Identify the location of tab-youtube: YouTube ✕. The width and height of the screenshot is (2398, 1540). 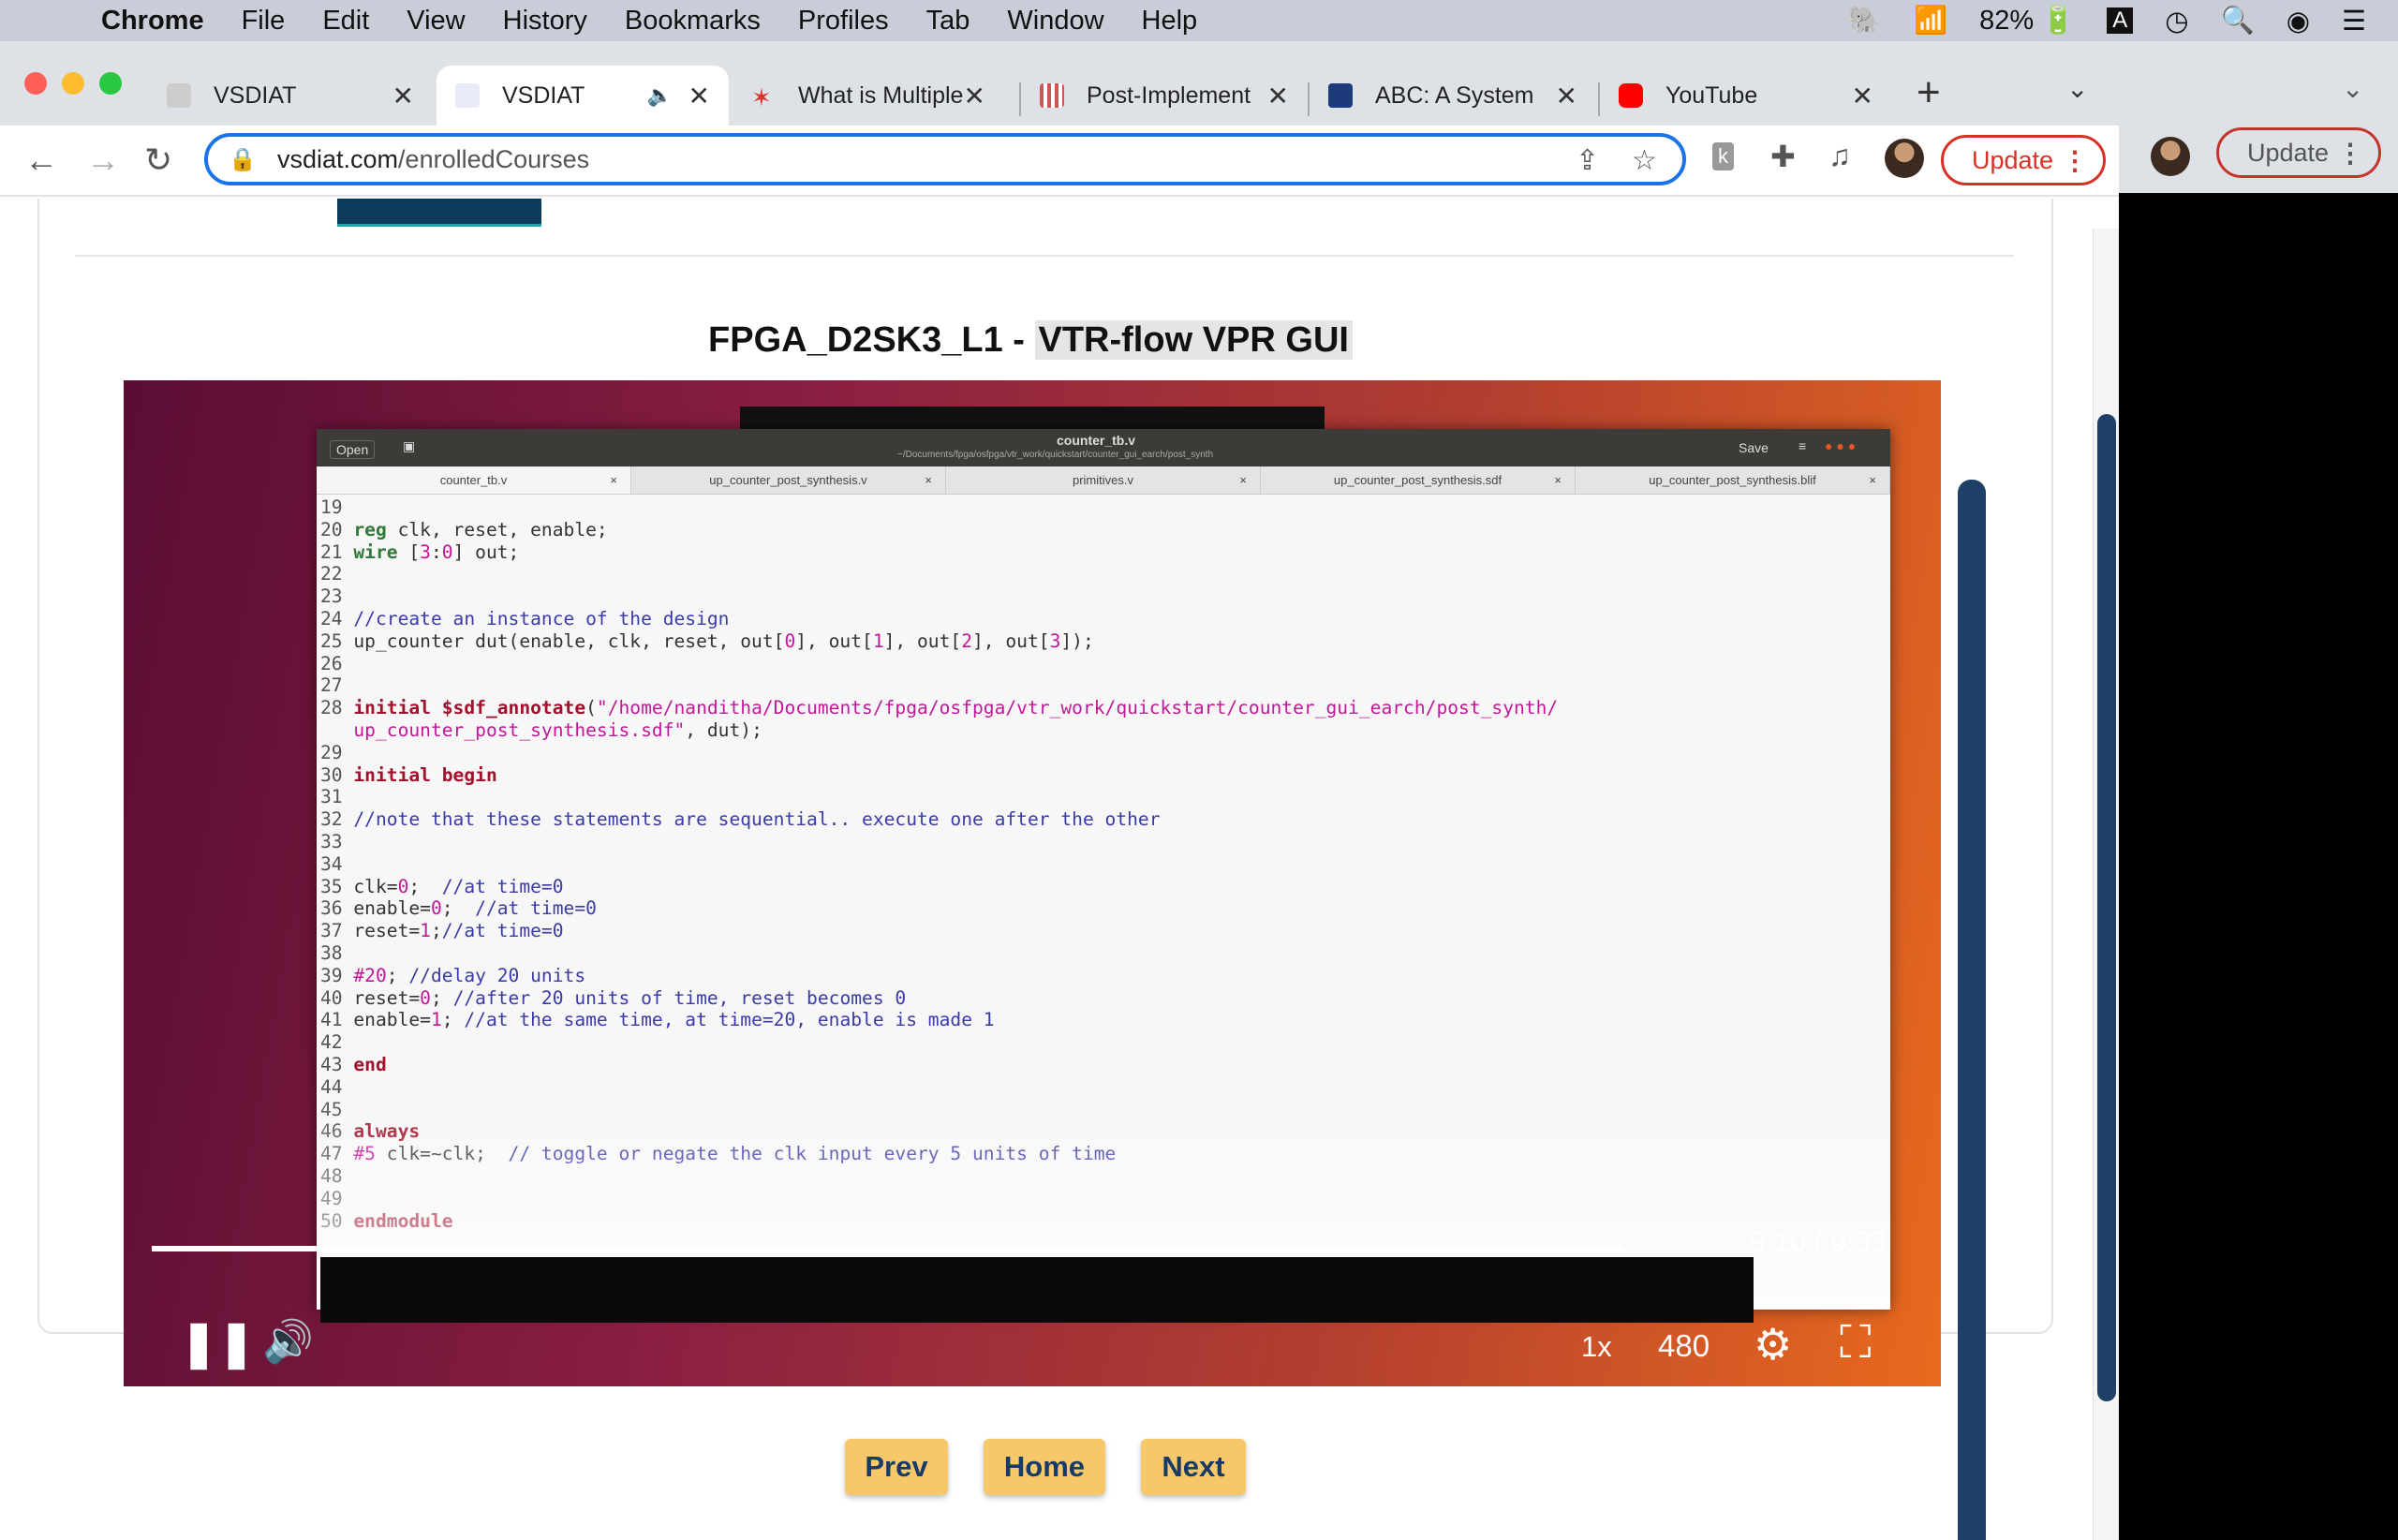
(1746, 96).